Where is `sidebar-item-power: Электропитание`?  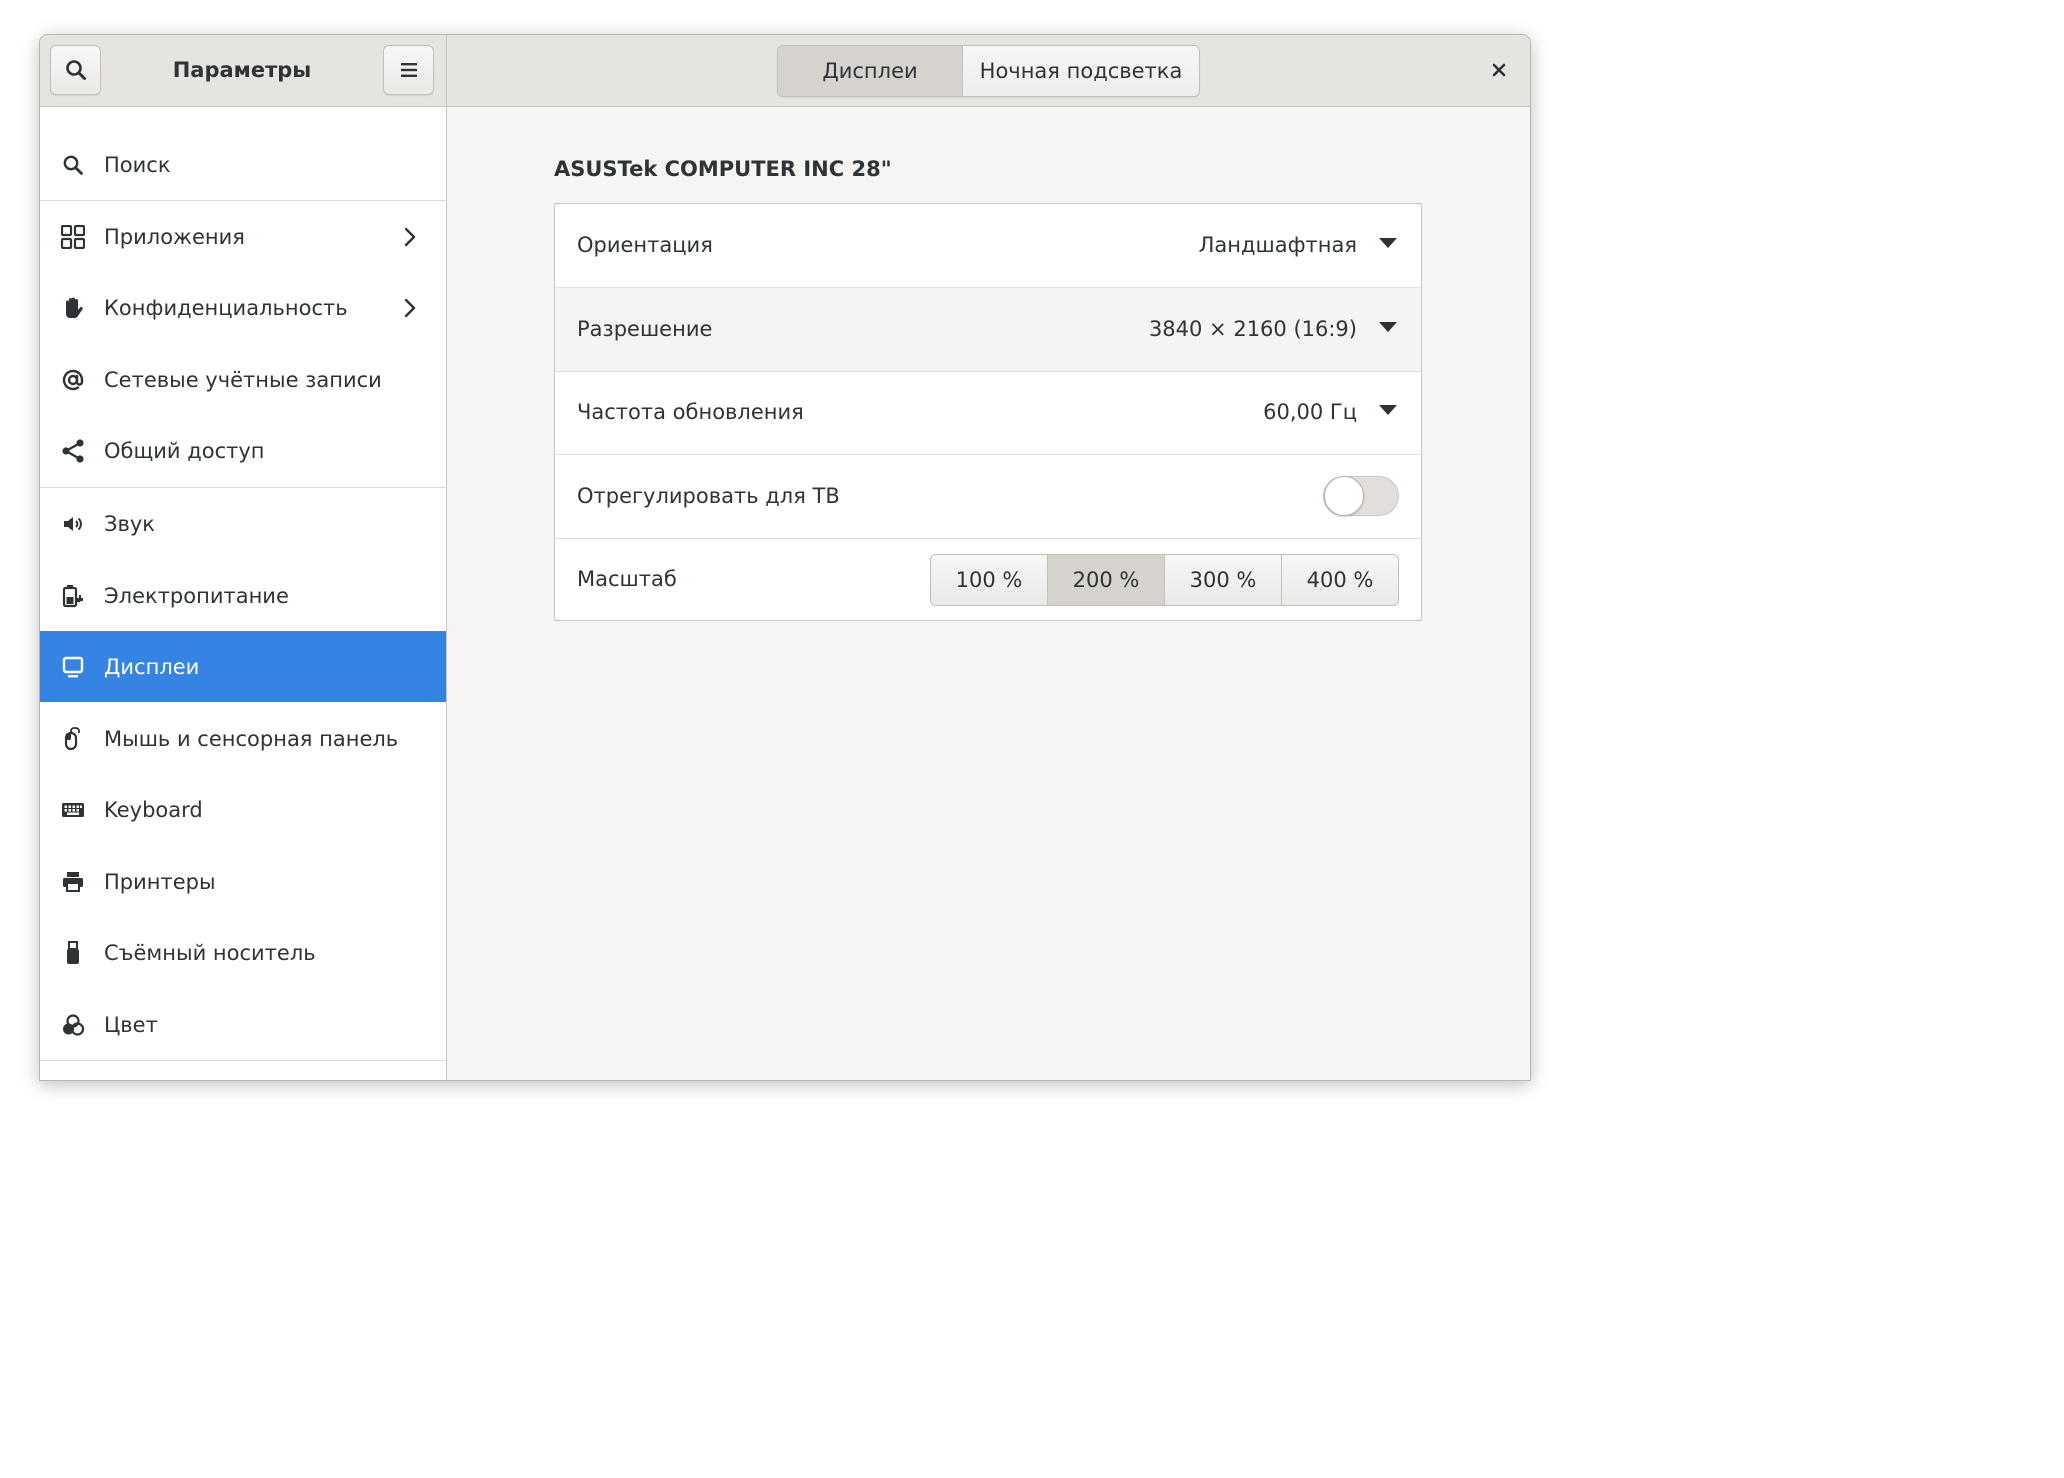
sidebar-item-power: Электропитание is located at coordinates (243, 595).